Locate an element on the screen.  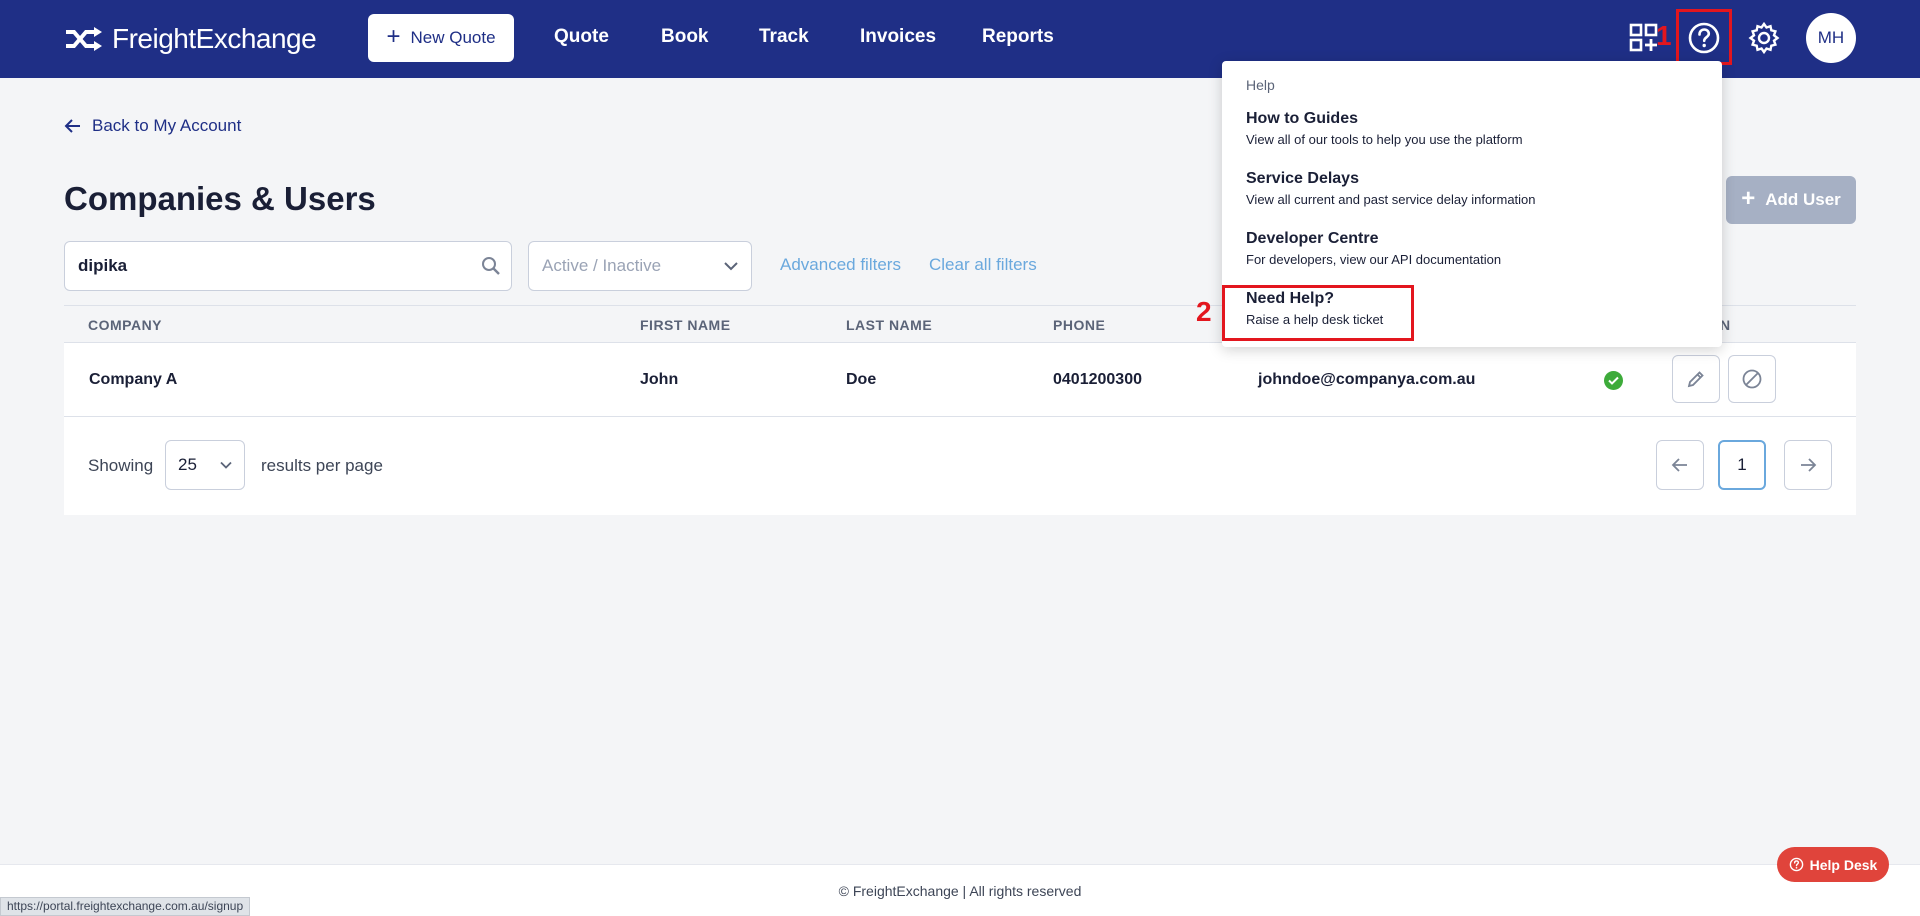
annotation-number-1: 1 is located at coordinates (1664, 35).